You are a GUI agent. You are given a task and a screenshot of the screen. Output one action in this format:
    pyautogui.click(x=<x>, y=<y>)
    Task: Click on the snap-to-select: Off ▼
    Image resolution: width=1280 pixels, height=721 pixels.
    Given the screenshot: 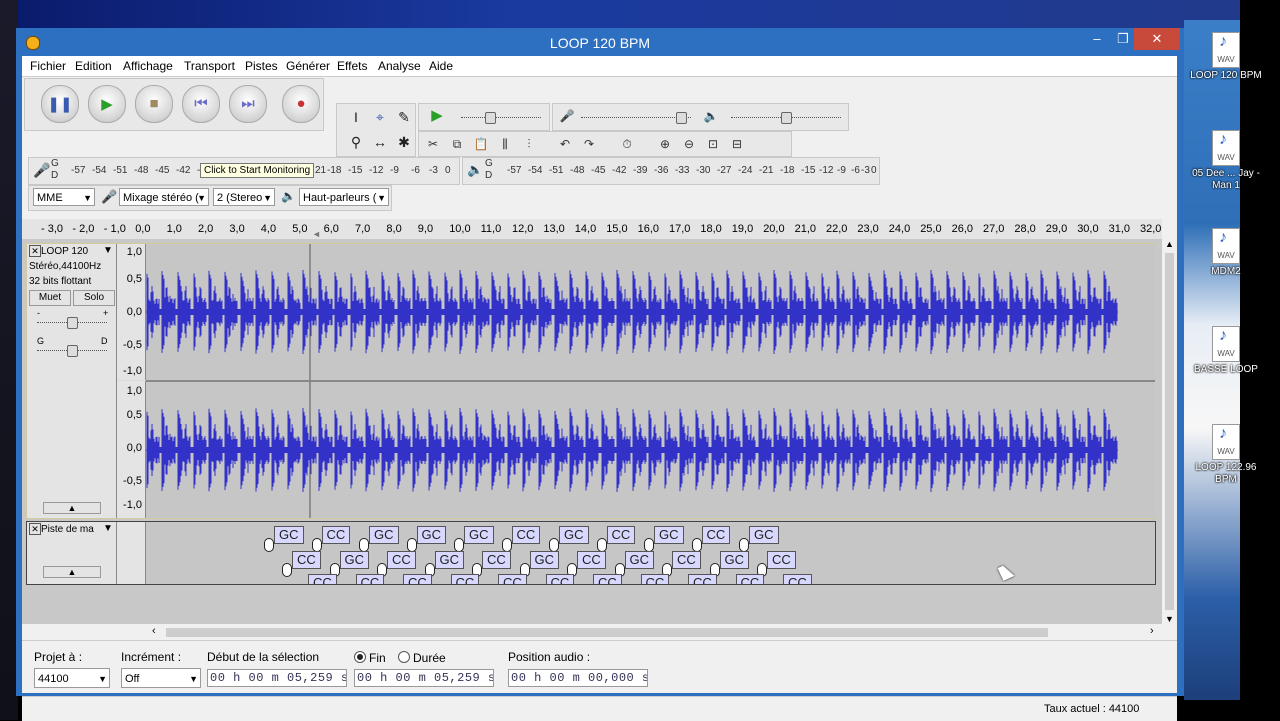 What is the action you would take?
    pyautogui.click(x=161, y=678)
    